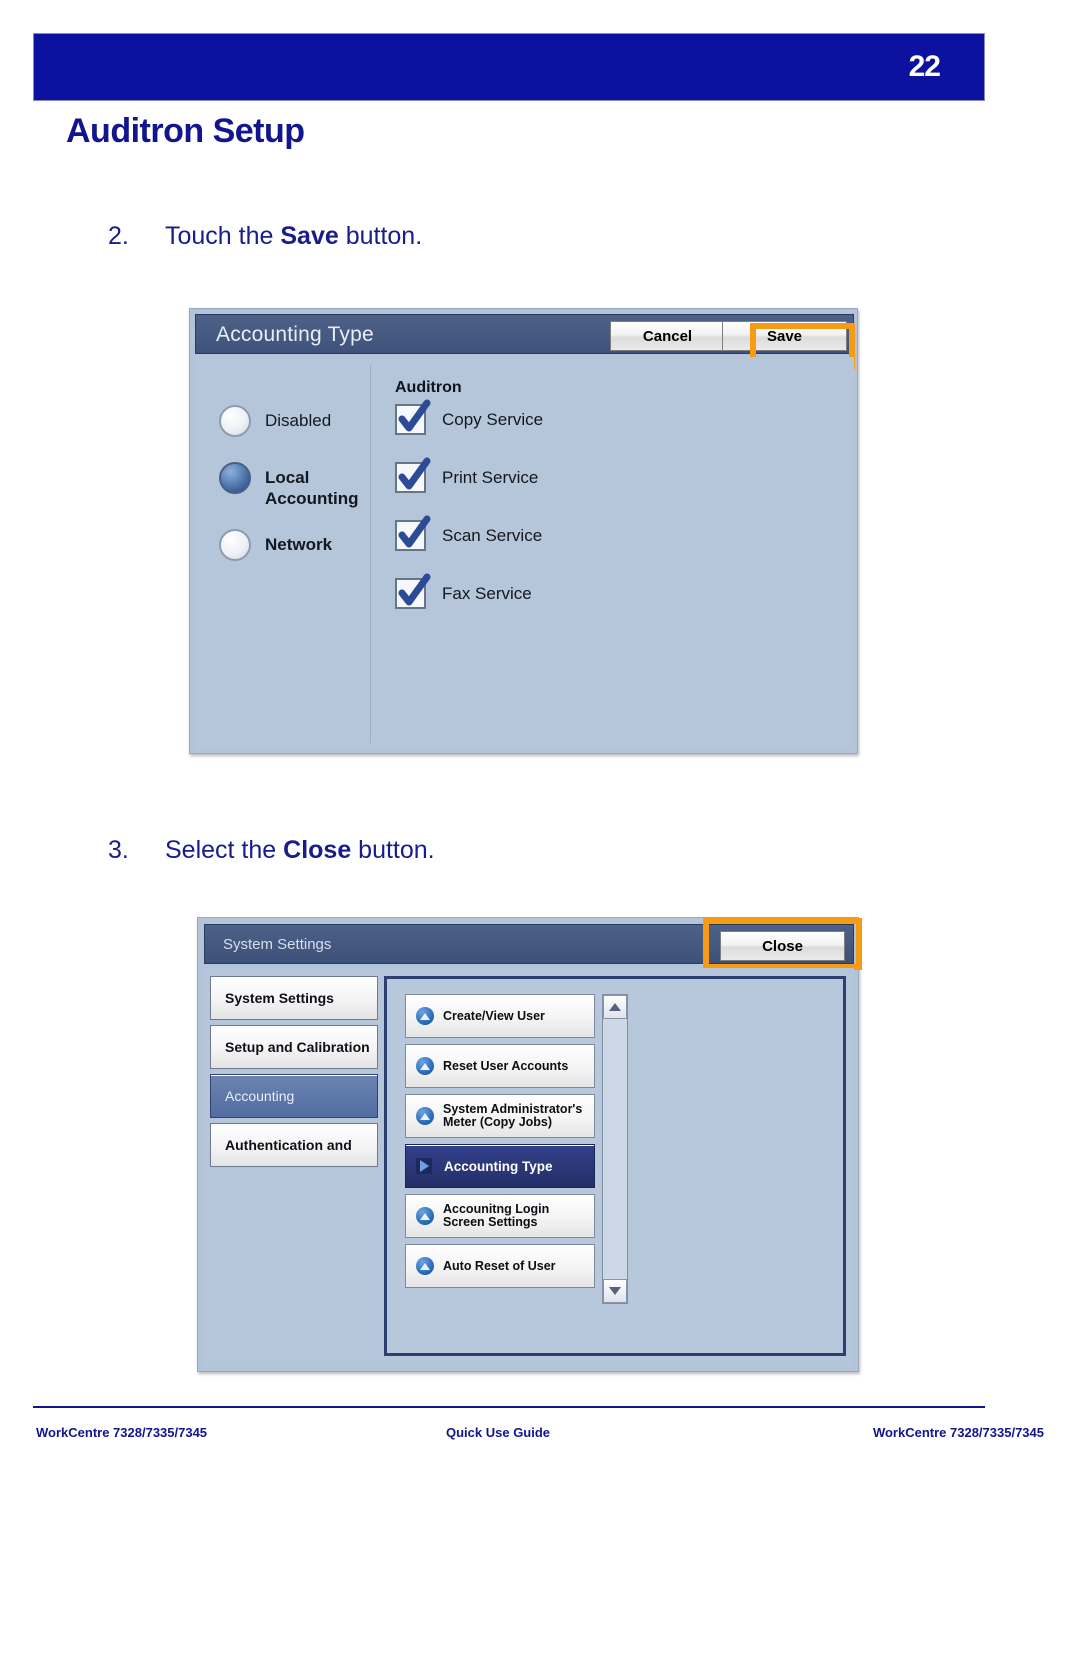 The width and height of the screenshot is (1080, 1669). What do you see at coordinates (299, 544) in the screenshot?
I see `radio-label: Network` at bounding box center [299, 544].